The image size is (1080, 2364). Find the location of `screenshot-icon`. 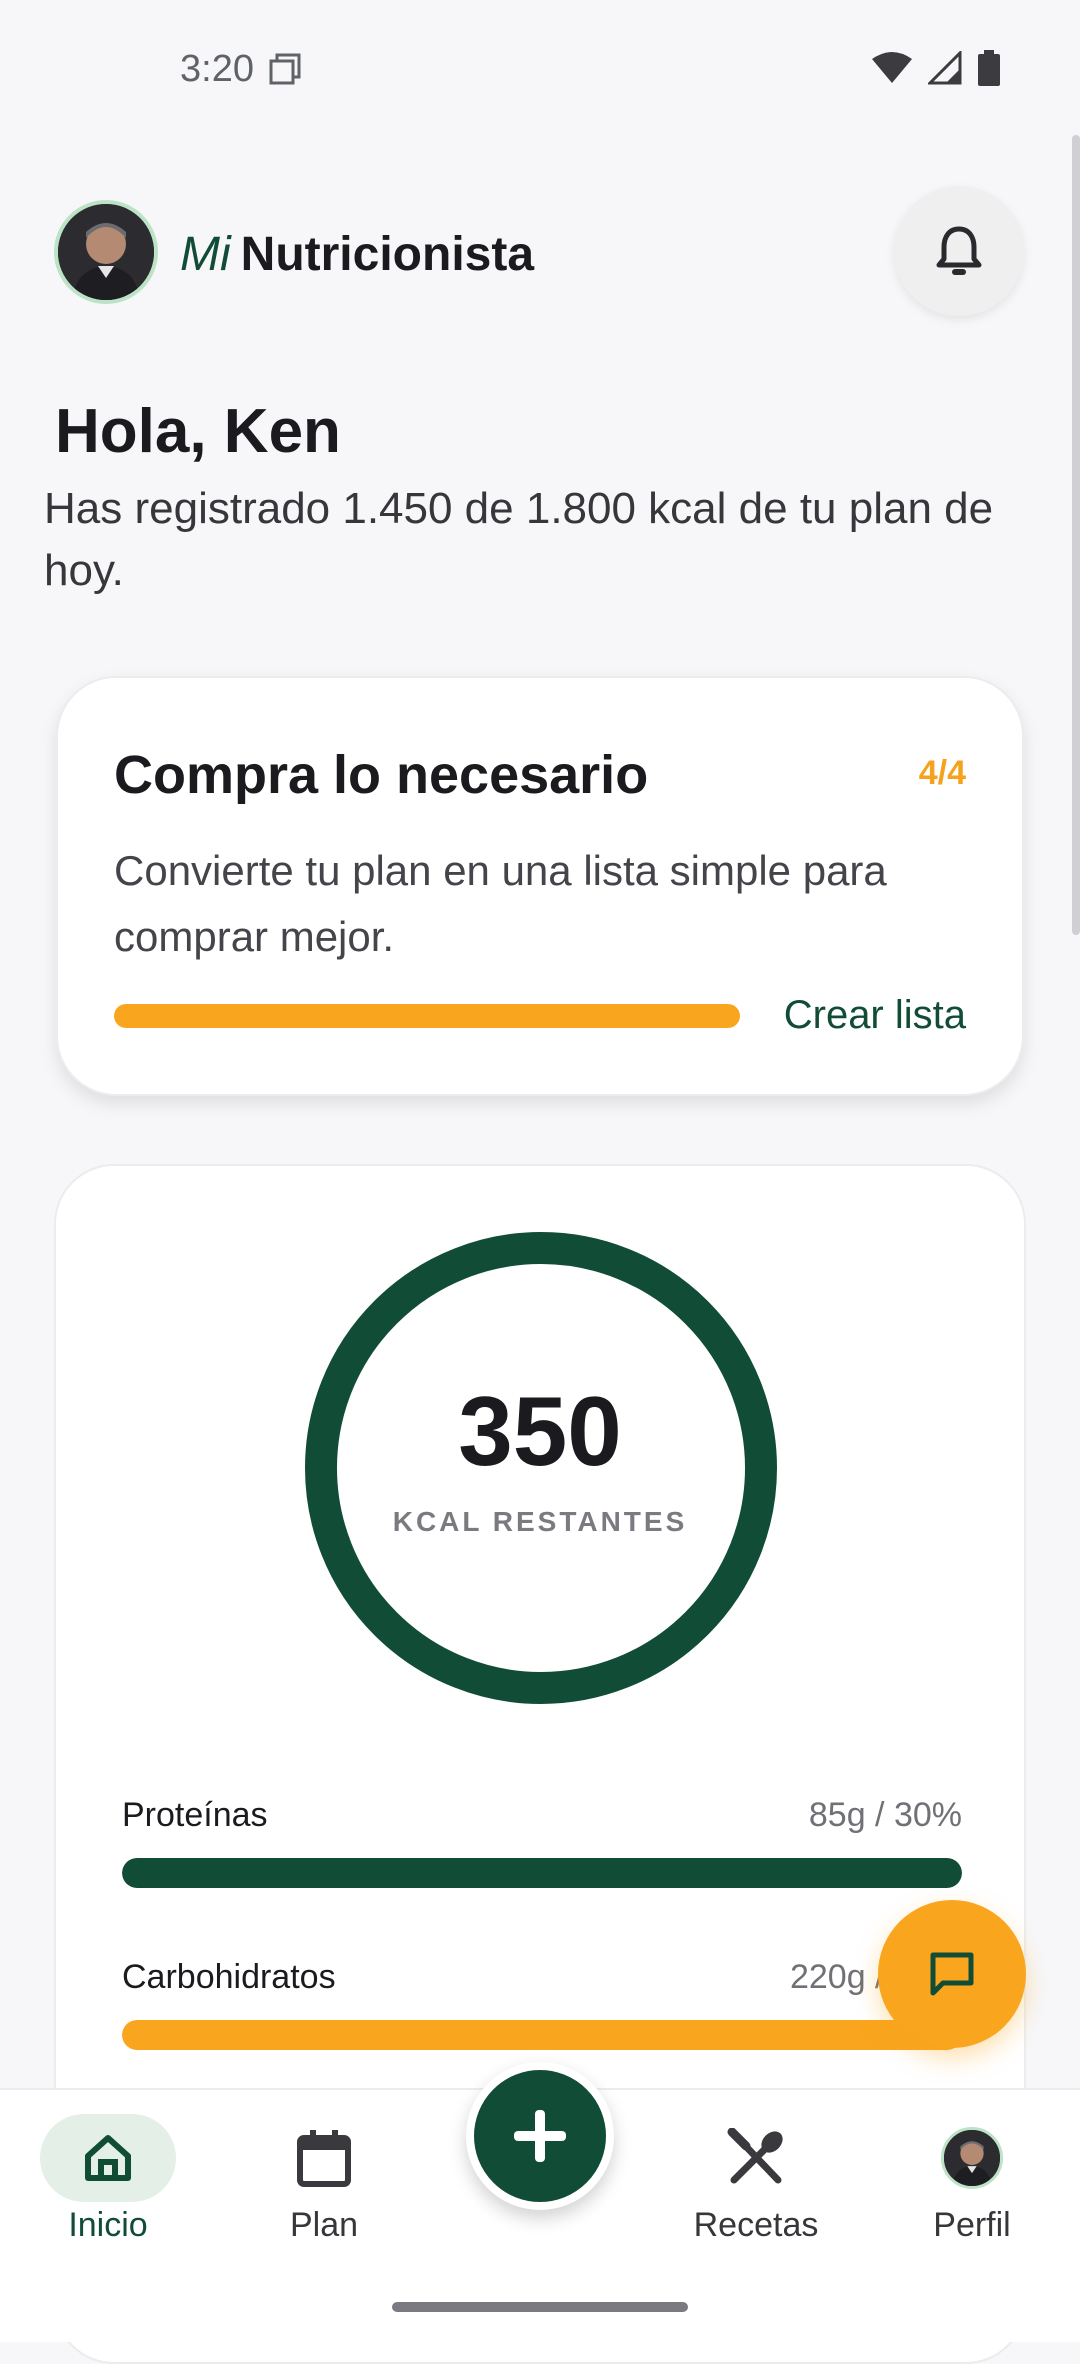

screenshot-icon is located at coordinates (285, 69).